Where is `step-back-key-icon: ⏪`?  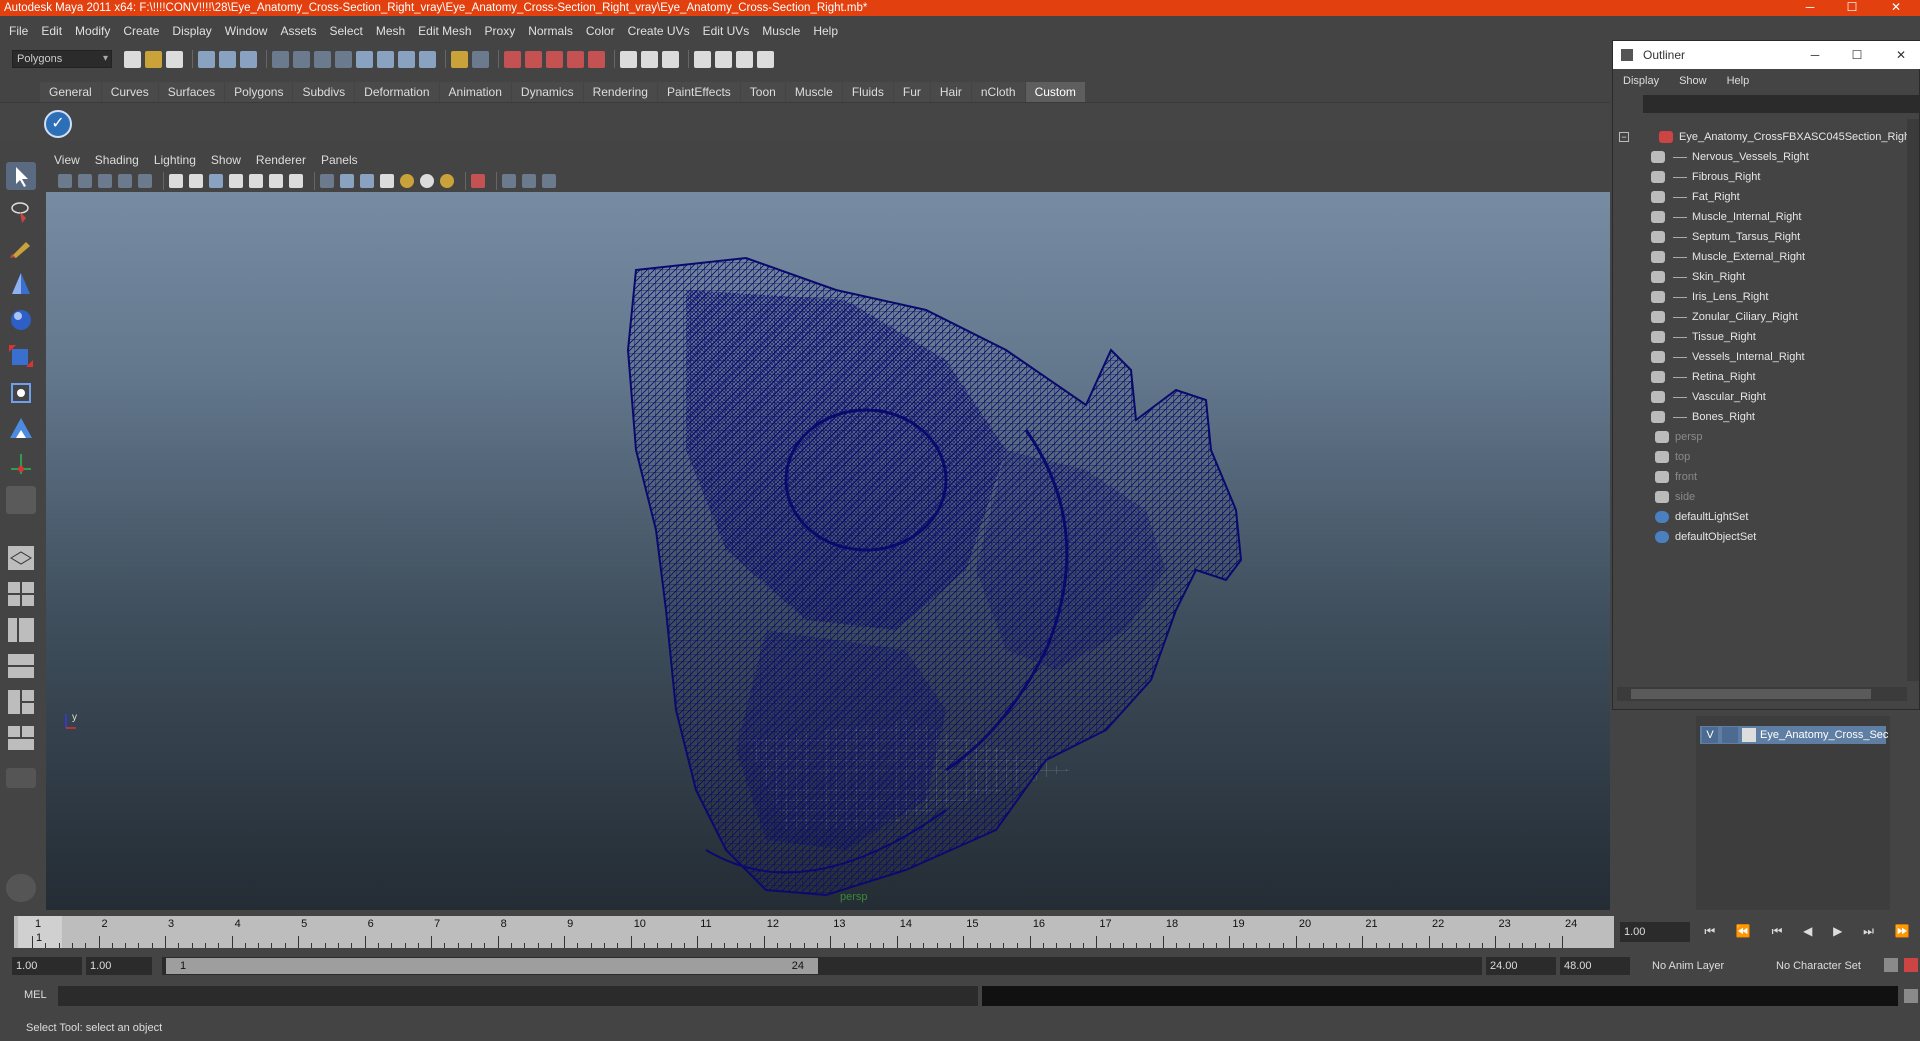 step-back-key-icon: ⏪ is located at coordinates (1743, 933).